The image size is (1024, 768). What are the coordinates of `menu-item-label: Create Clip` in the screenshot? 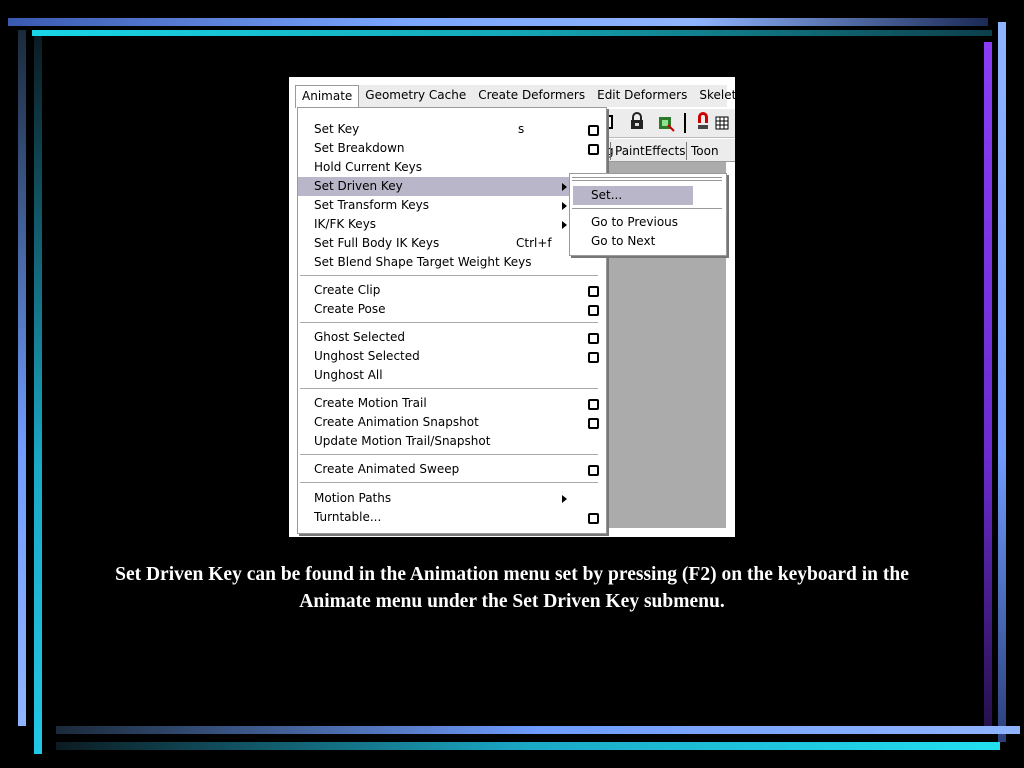 It's located at (347, 290).